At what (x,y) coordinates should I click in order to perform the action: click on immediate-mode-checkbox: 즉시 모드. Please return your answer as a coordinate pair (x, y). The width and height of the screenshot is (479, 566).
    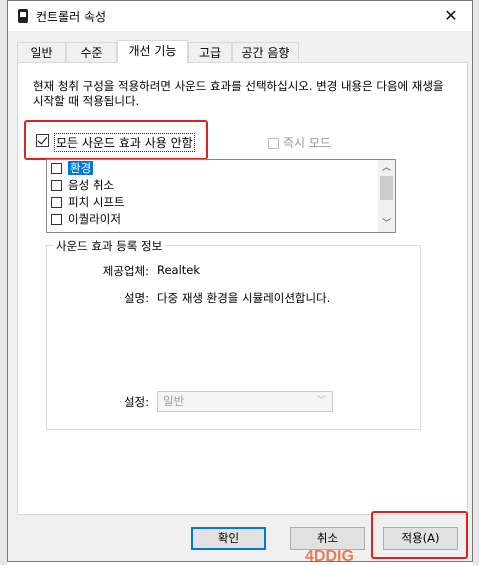
    Looking at the image, I should click on (299, 142).